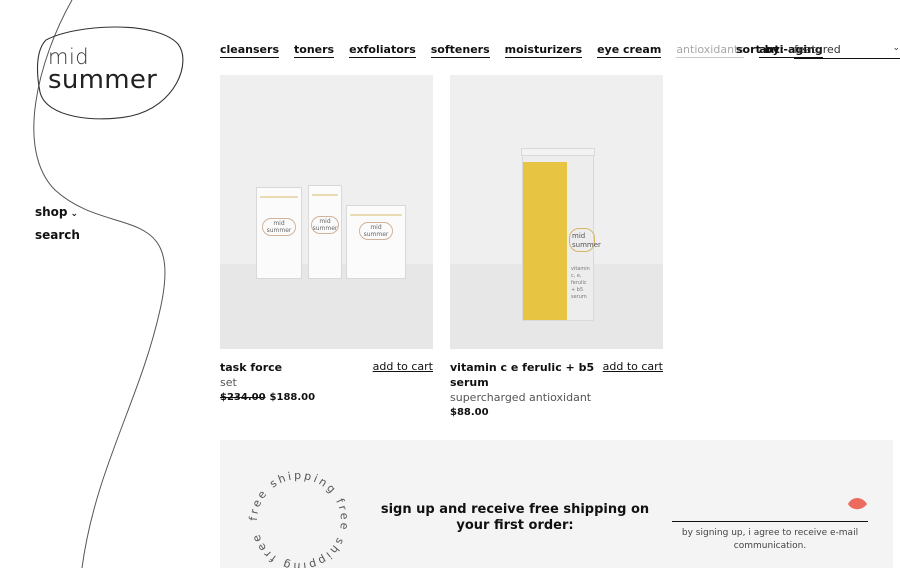  What do you see at coordinates (249, 50) in the screenshot?
I see `category-cleansers: cleansers` at bounding box center [249, 50].